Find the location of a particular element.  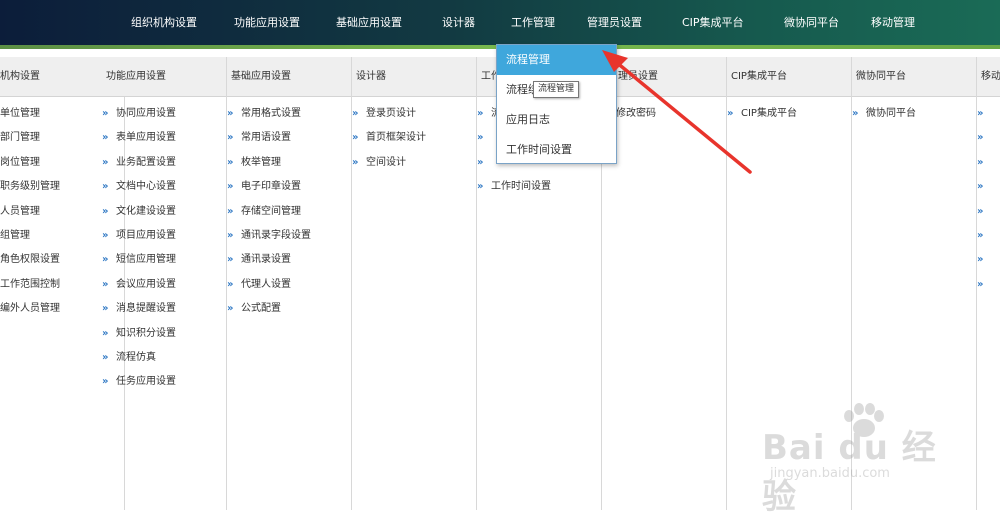

watermark-url-text: jingyan.baidu.com is located at coordinates (830, 473).